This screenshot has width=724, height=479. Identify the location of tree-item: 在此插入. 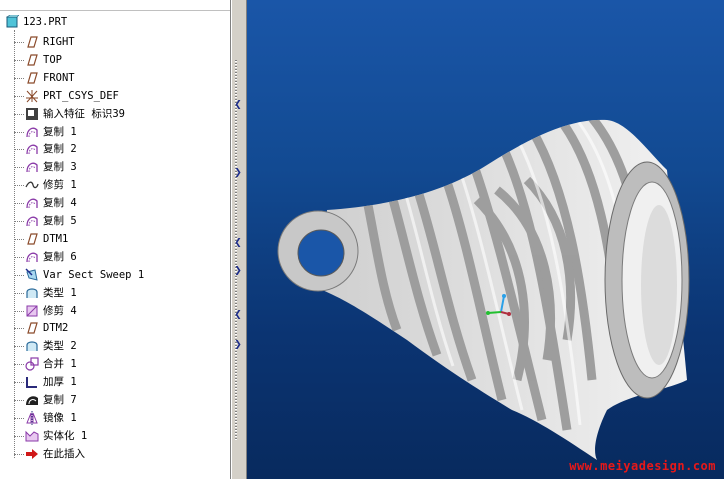
(54, 454).